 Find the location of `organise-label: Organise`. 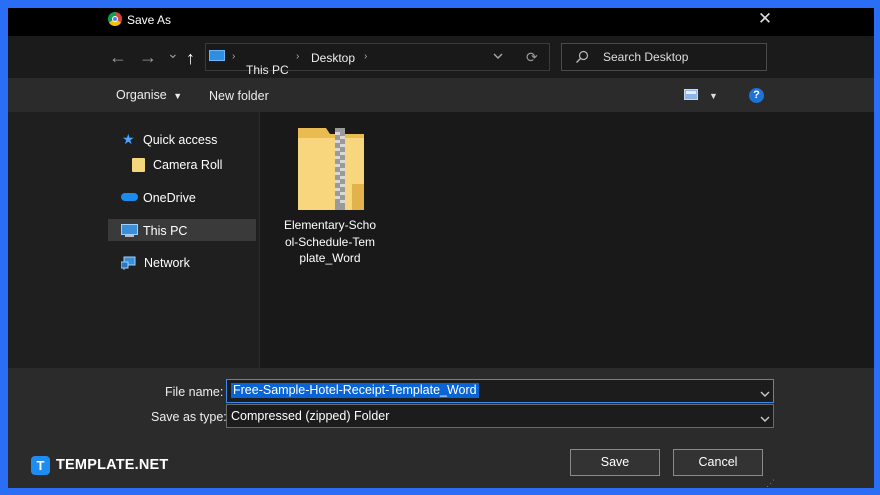

organise-label: Organise is located at coordinates (141, 95).